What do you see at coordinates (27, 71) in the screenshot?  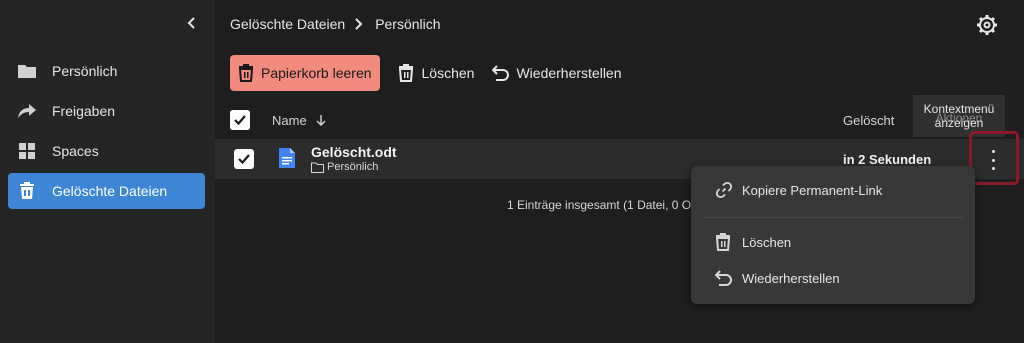 I see `folder-icon` at bounding box center [27, 71].